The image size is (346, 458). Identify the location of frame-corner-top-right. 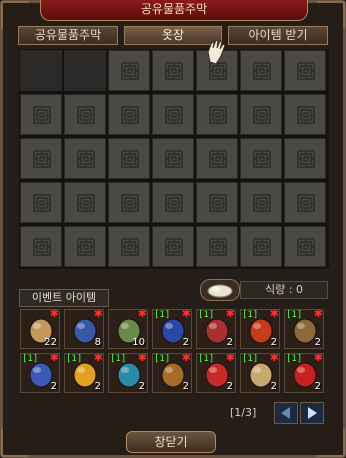
(331, 15).